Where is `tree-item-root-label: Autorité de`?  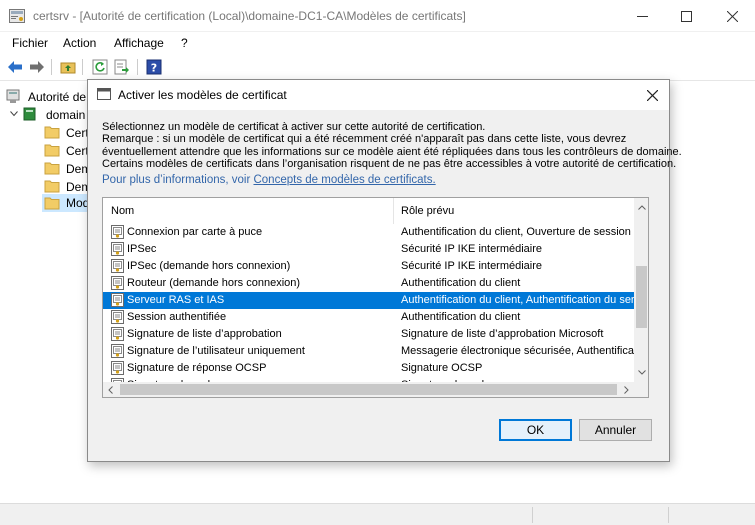
tree-item-root-label: Autorité de is located at coordinates (57, 97).